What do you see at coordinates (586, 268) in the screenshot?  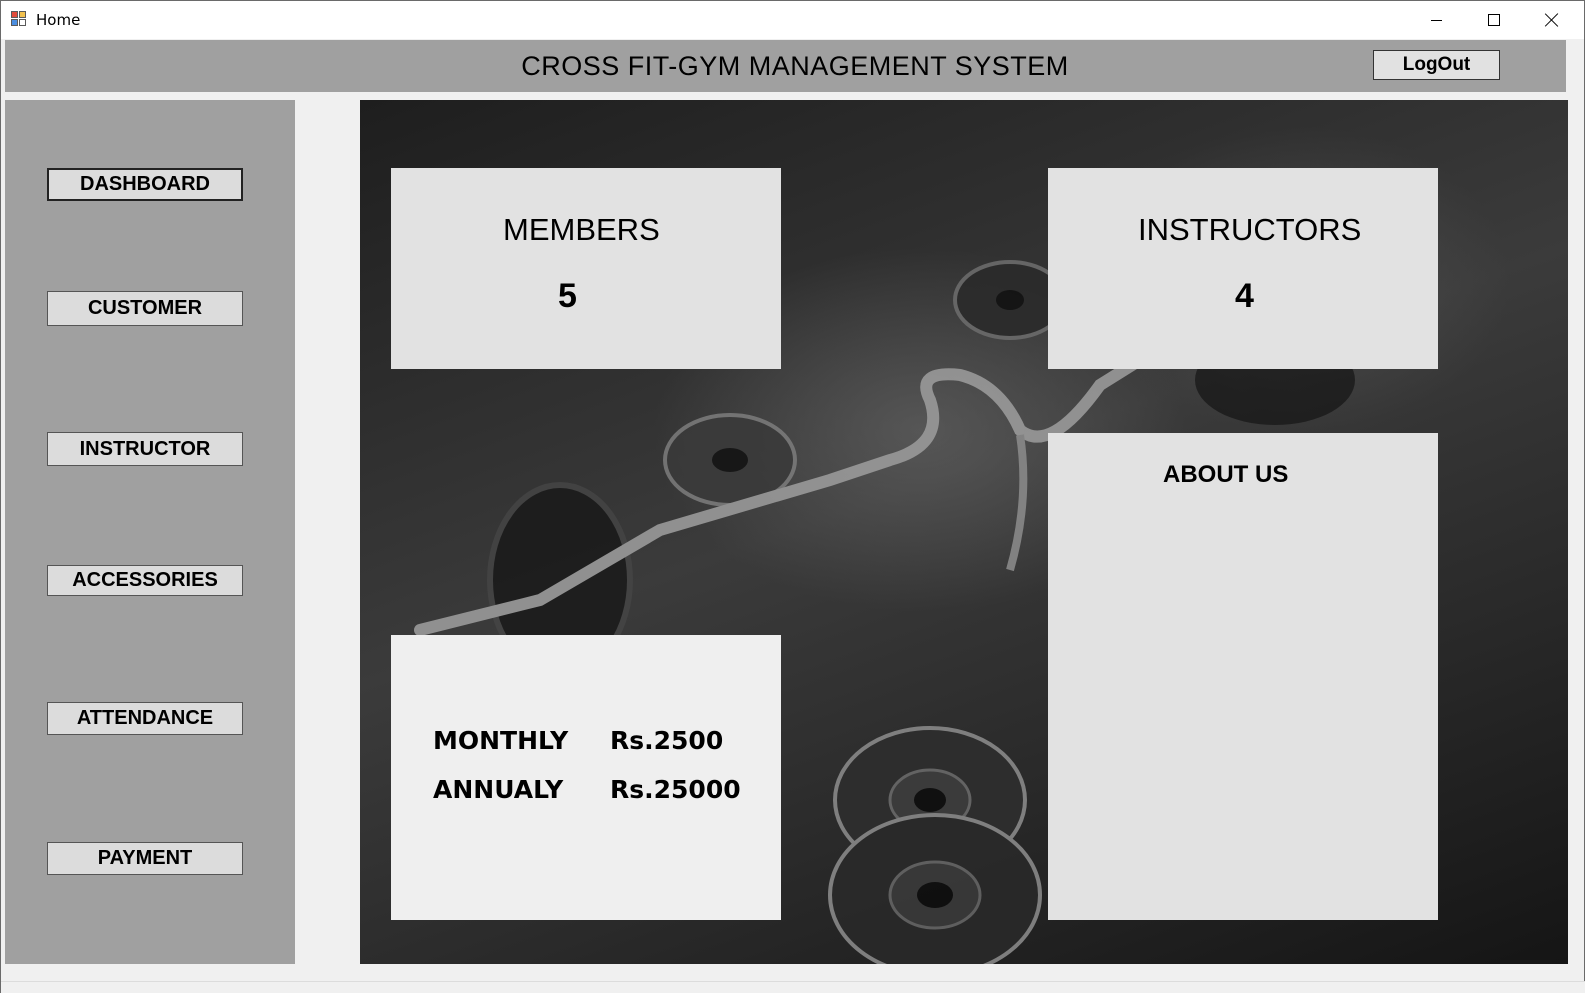 I see `members-card: MEMBERS 5` at bounding box center [586, 268].